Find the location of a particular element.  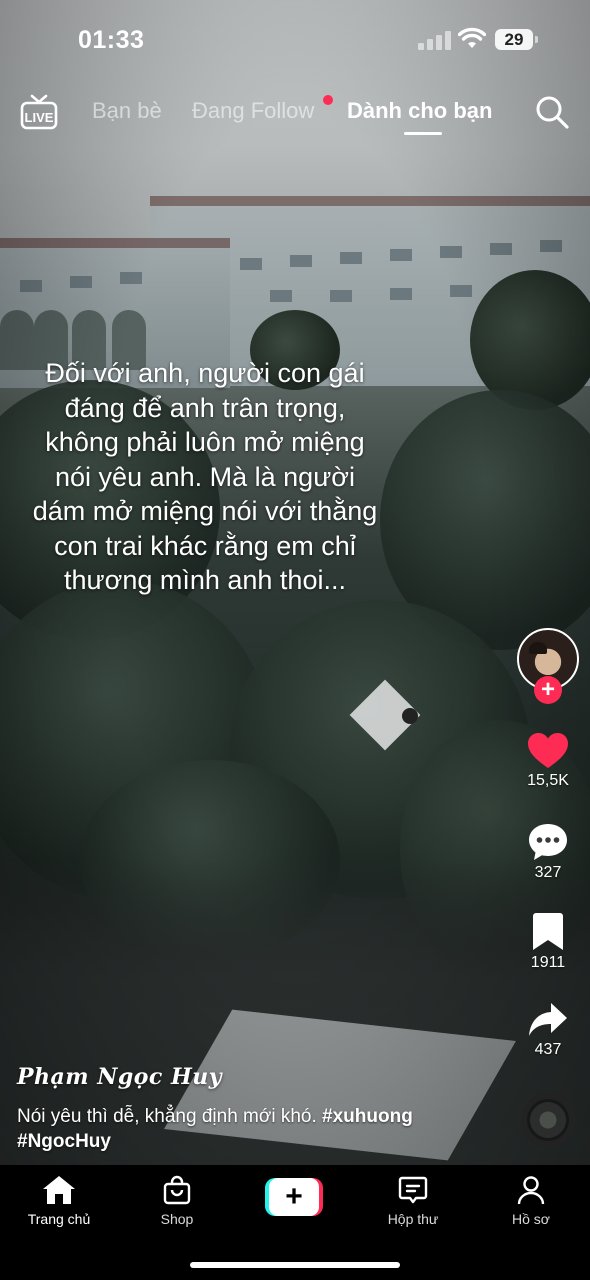

wifi-icon is located at coordinates (472, 37).